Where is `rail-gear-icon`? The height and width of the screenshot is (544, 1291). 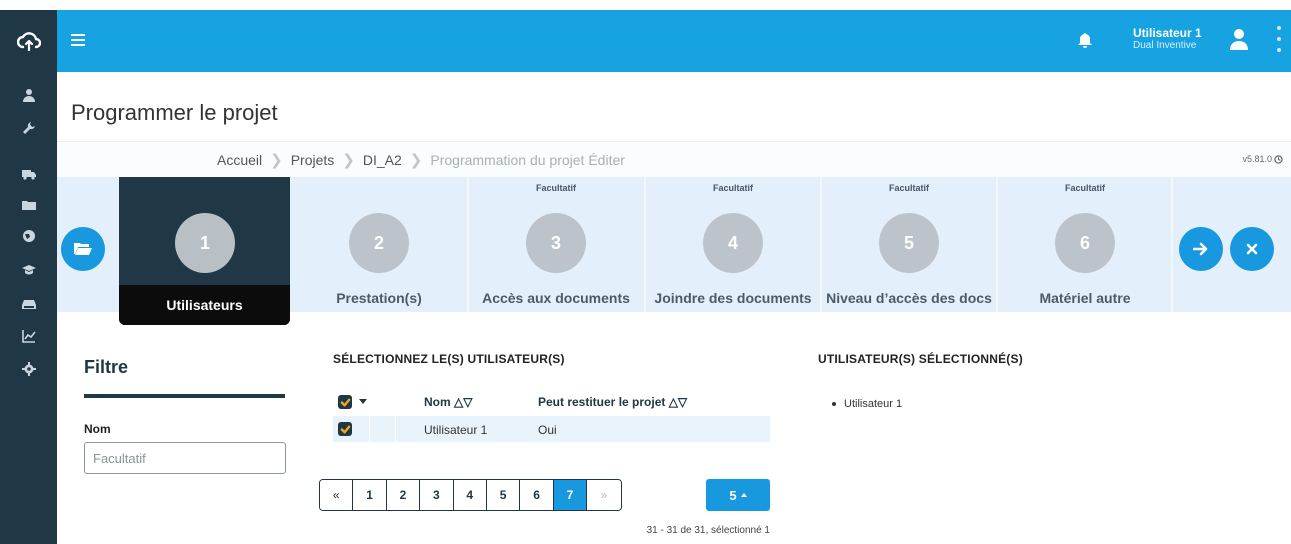 rail-gear-icon is located at coordinates (28, 369).